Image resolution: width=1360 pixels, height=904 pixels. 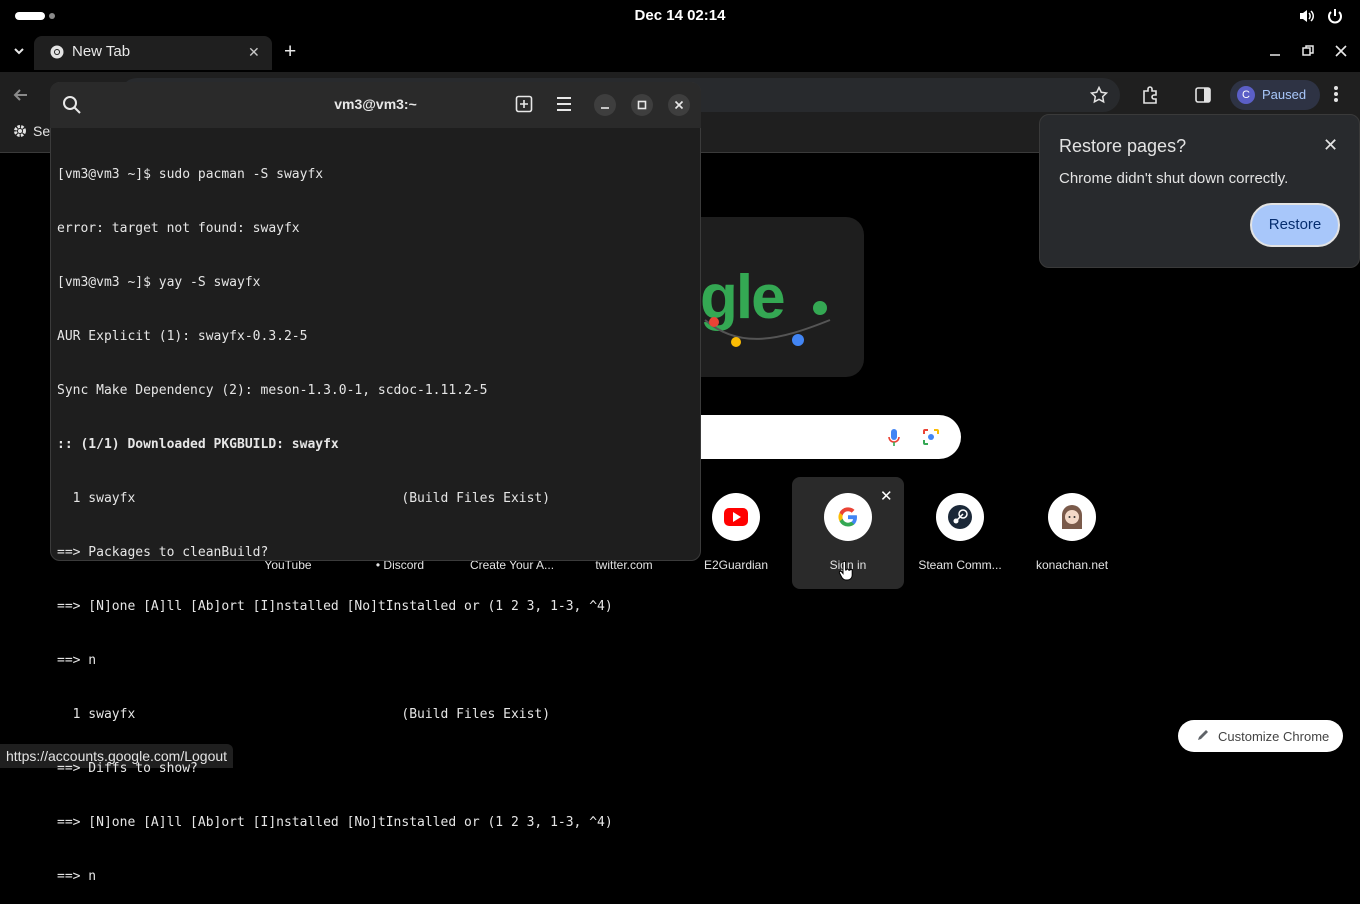 I want to click on more-vert-icon, so click(x=1336, y=96).